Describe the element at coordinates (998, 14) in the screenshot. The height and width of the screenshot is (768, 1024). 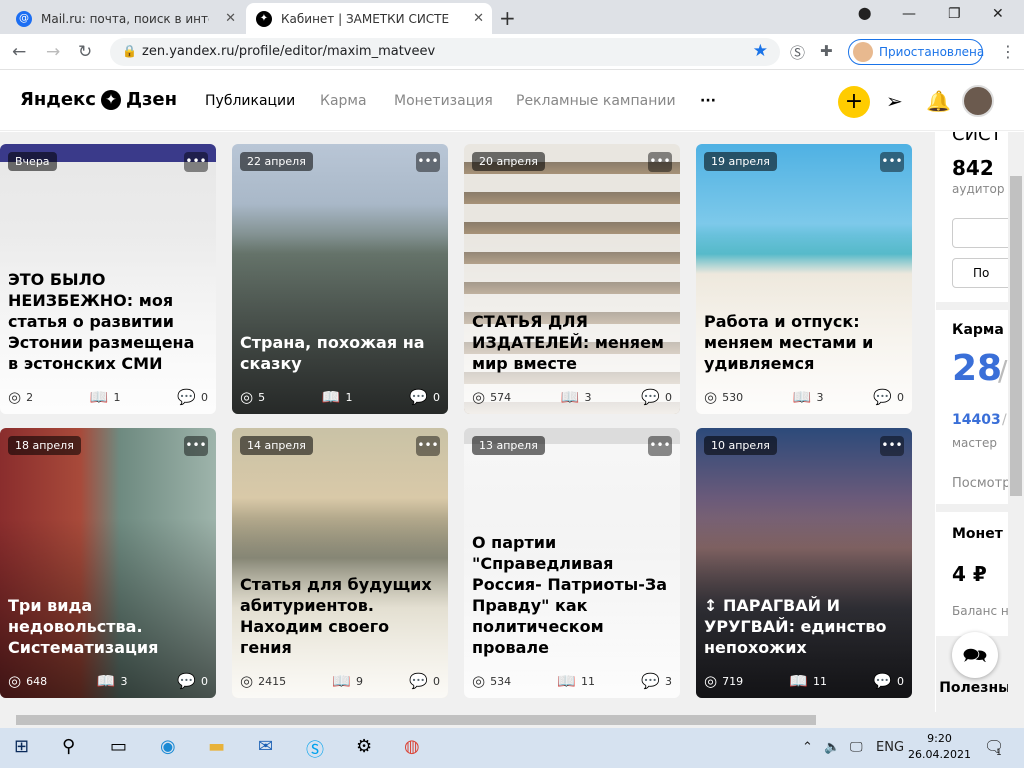
I see `close-window-icon: ✕` at that location.